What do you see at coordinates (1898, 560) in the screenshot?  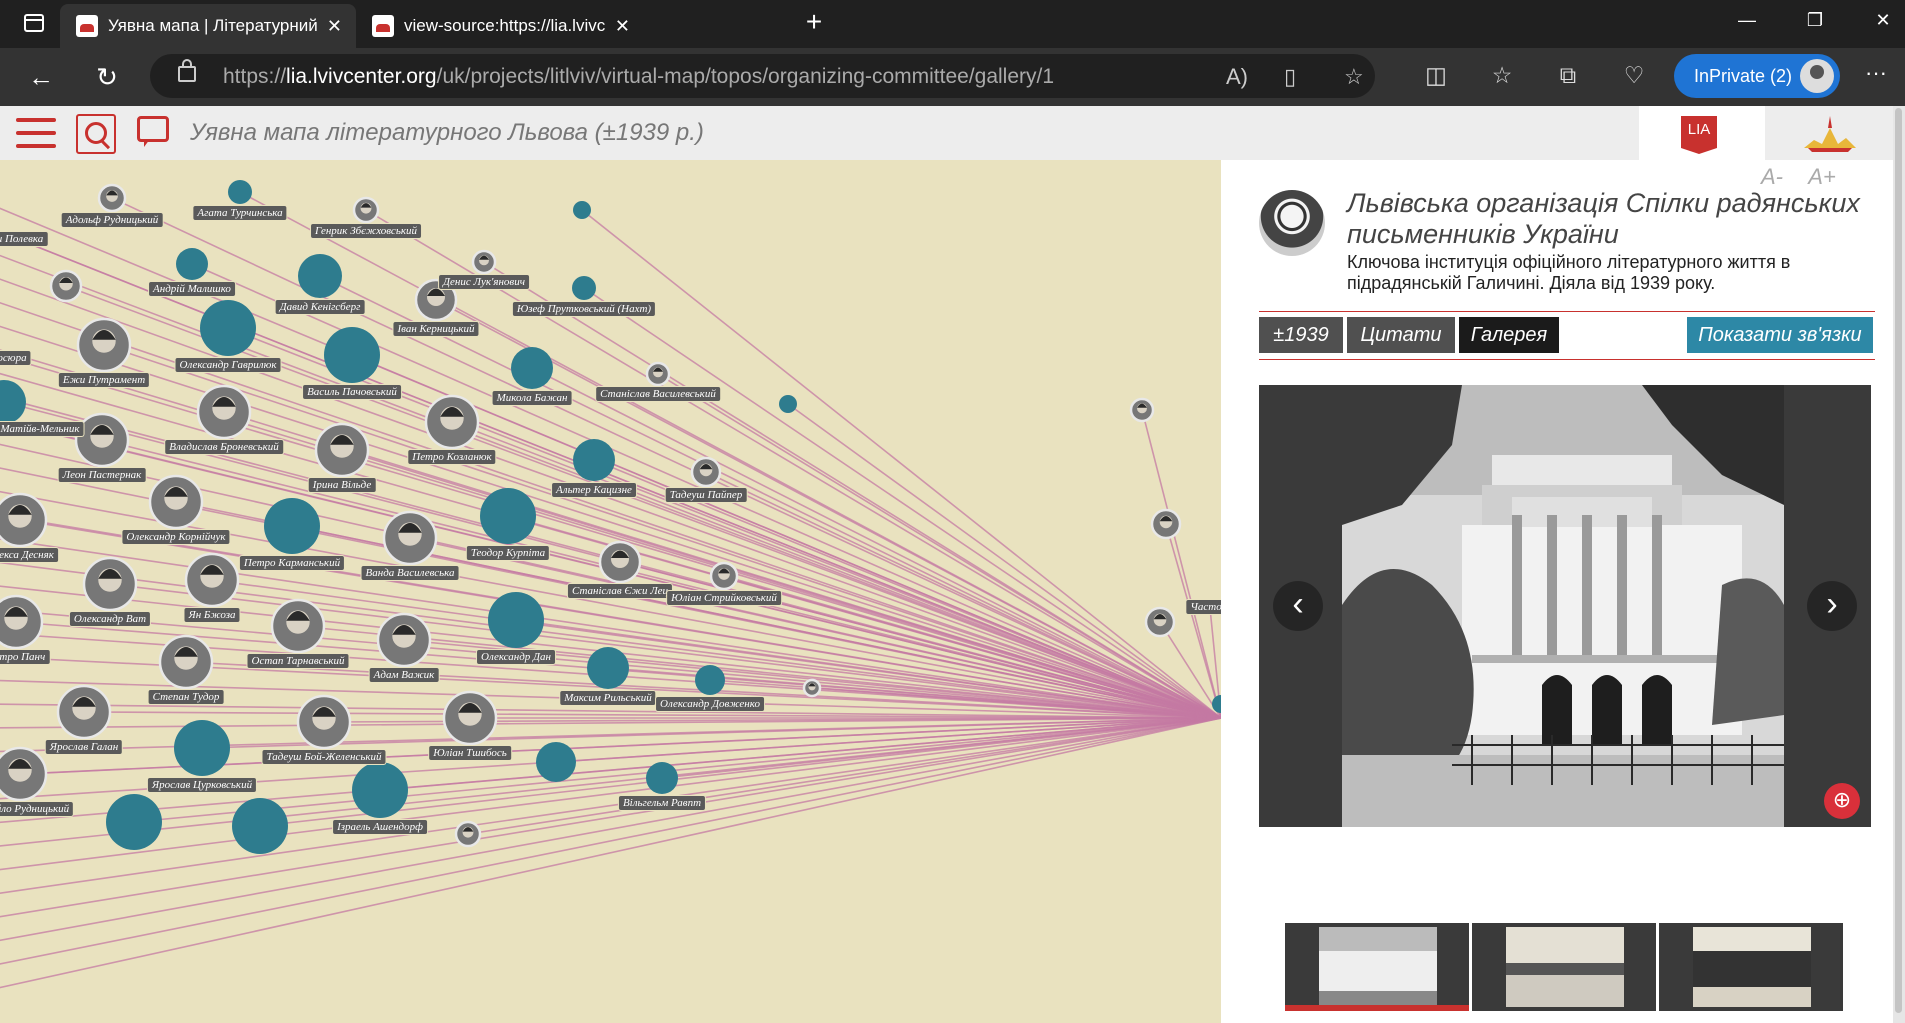 I see `page-scrollbar-thumb` at bounding box center [1898, 560].